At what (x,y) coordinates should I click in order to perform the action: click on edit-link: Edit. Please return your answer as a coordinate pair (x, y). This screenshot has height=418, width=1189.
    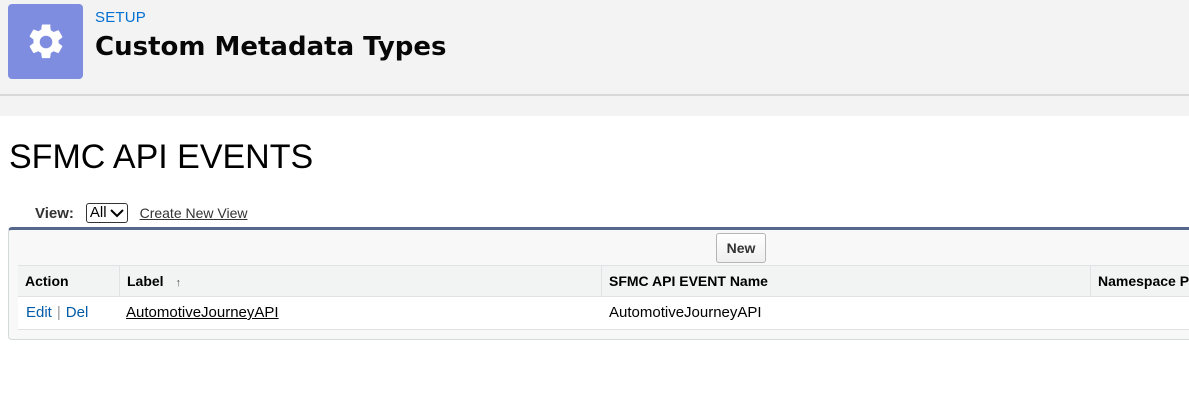
    Looking at the image, I should click on (39, 312).